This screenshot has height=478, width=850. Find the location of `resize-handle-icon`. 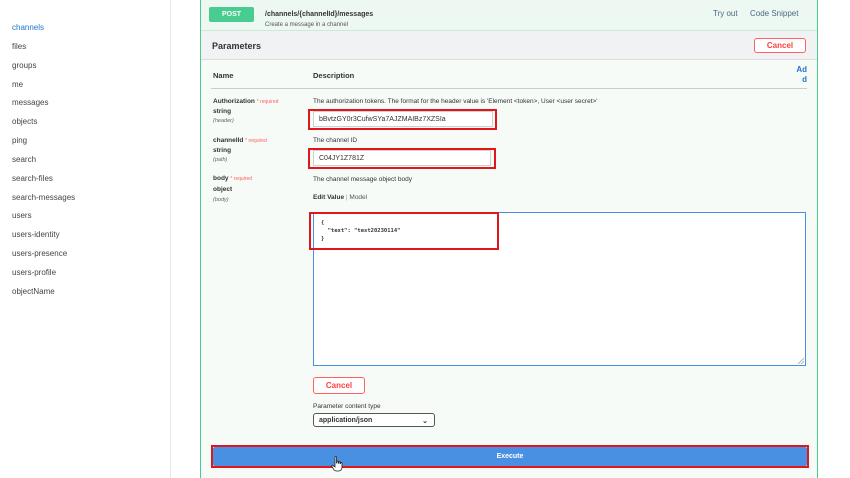

resize-handle-icon is located at coordinates (801, 361).